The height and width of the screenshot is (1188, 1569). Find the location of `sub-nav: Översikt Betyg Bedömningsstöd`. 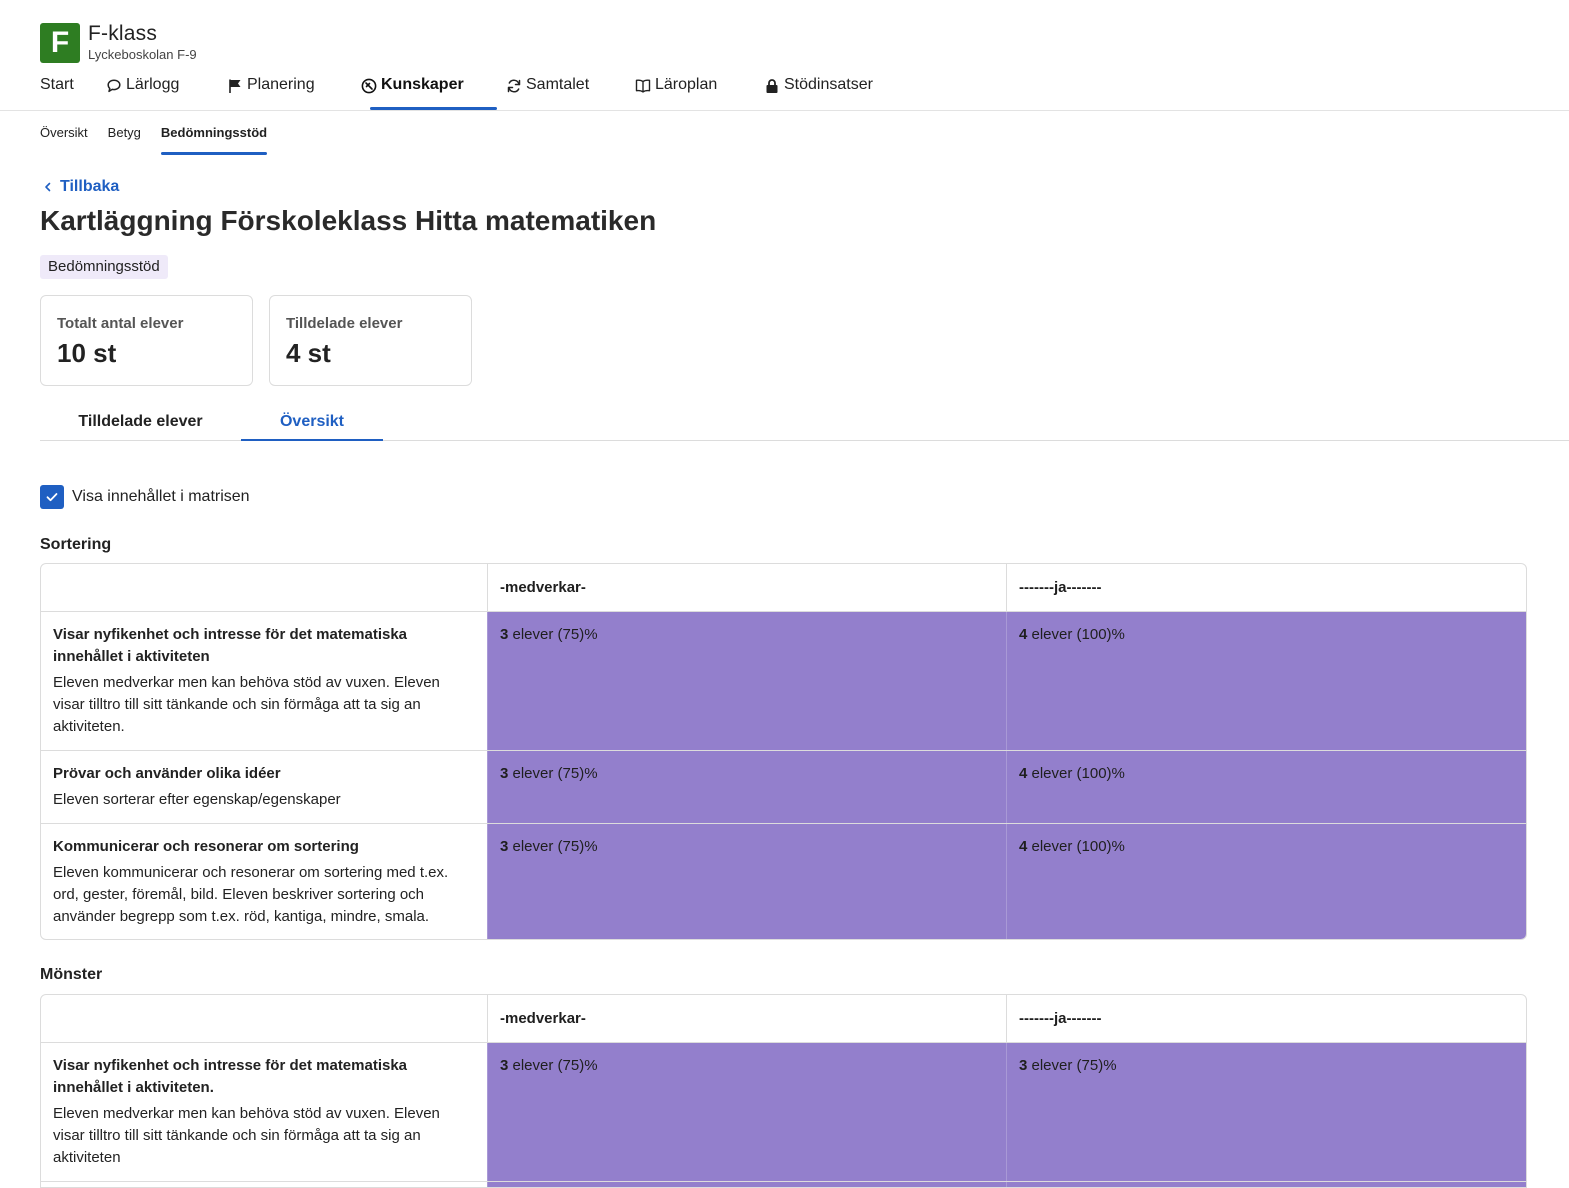

sub-nav: Översikt Betyg Bedömningsstöd is located at coordinates (163, 140).